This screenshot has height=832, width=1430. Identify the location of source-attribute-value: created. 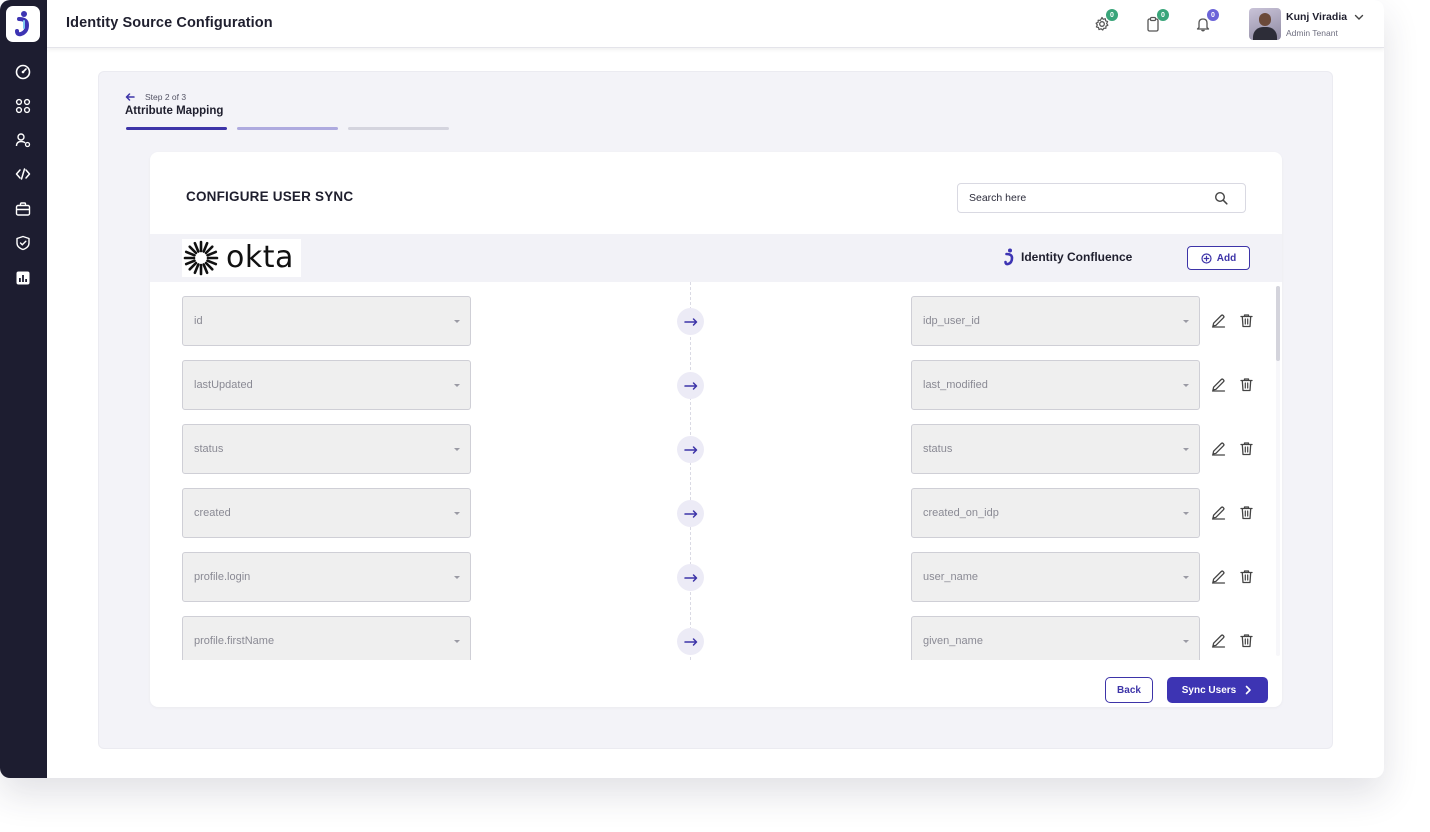
(212, 513).